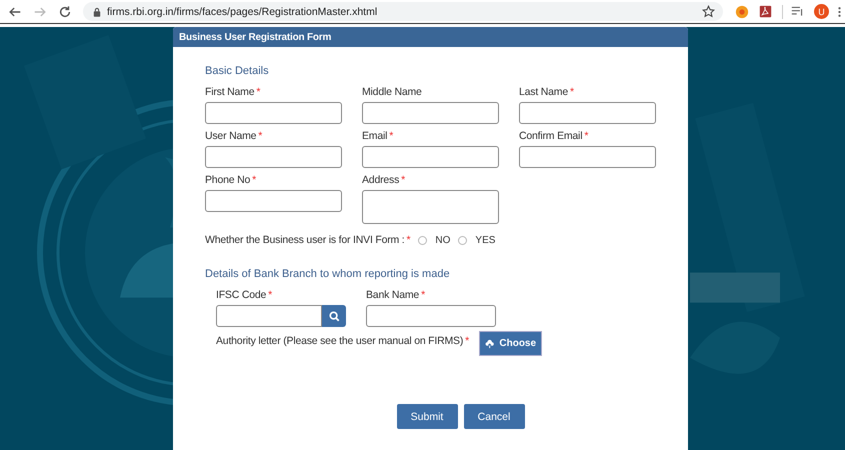  What do you see at coordinates (237, 71) in the screenshot?
I see `section-heading: Basic Details` at bounding box center [237, 71].